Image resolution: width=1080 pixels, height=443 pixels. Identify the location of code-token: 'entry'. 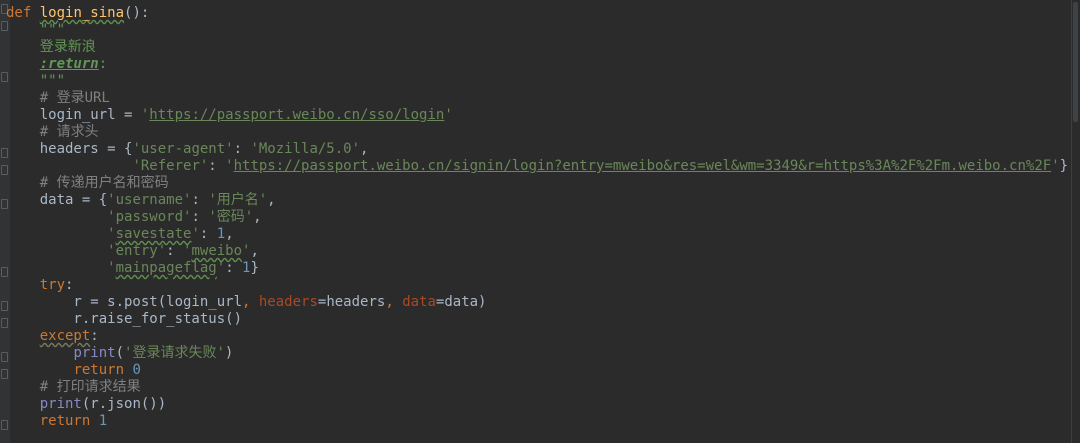
(137, 251).